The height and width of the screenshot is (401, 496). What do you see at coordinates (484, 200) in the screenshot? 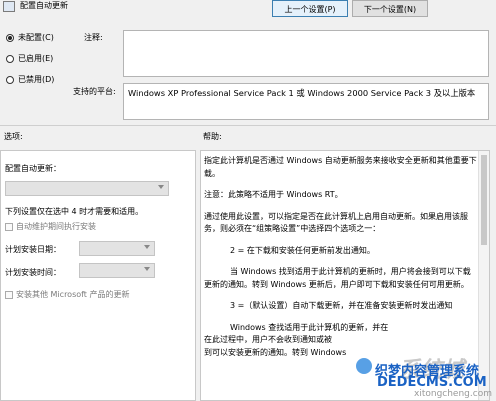
I see `help-scrollbar-thumb` at bounding box center [484, 200].